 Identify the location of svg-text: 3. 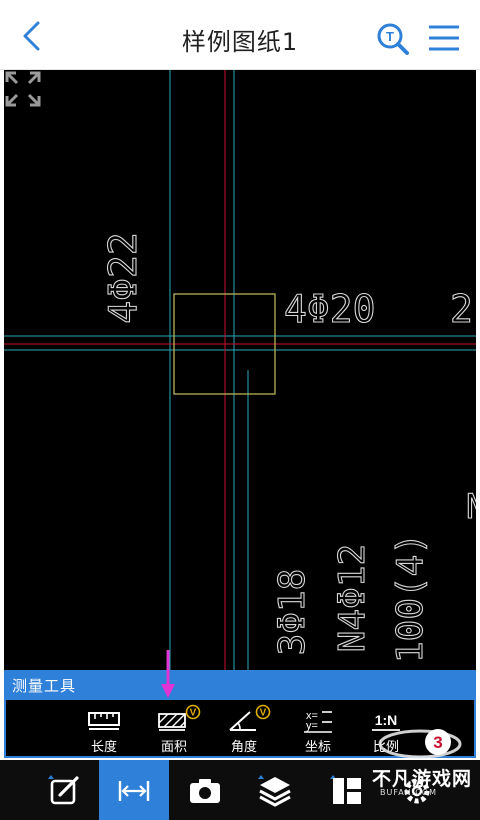
(437, 742).